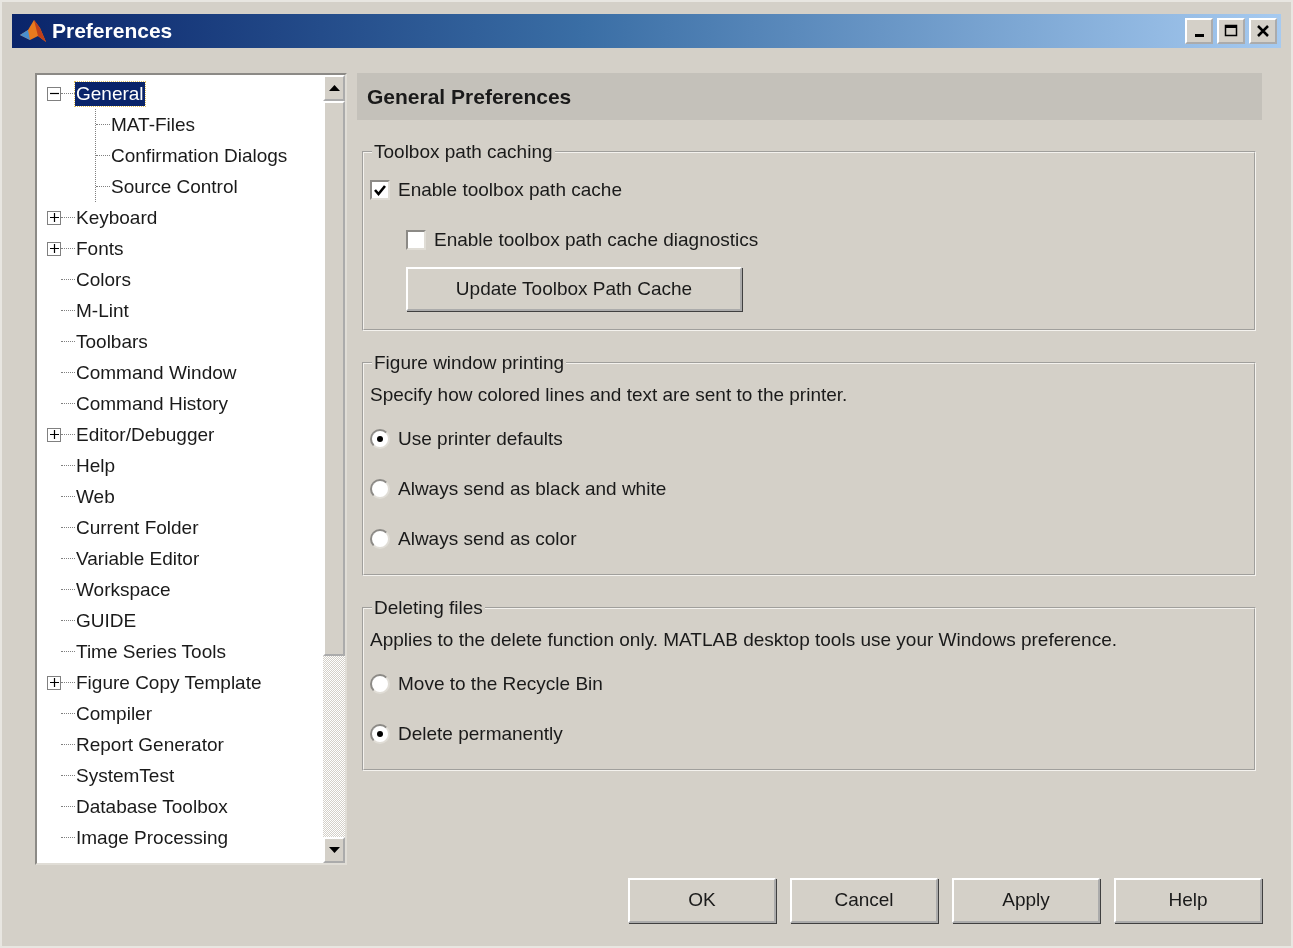  What do you see at coordinates (33, 31) in the screenshot?
I see `logo-icon` at bounding box center [33, 31].